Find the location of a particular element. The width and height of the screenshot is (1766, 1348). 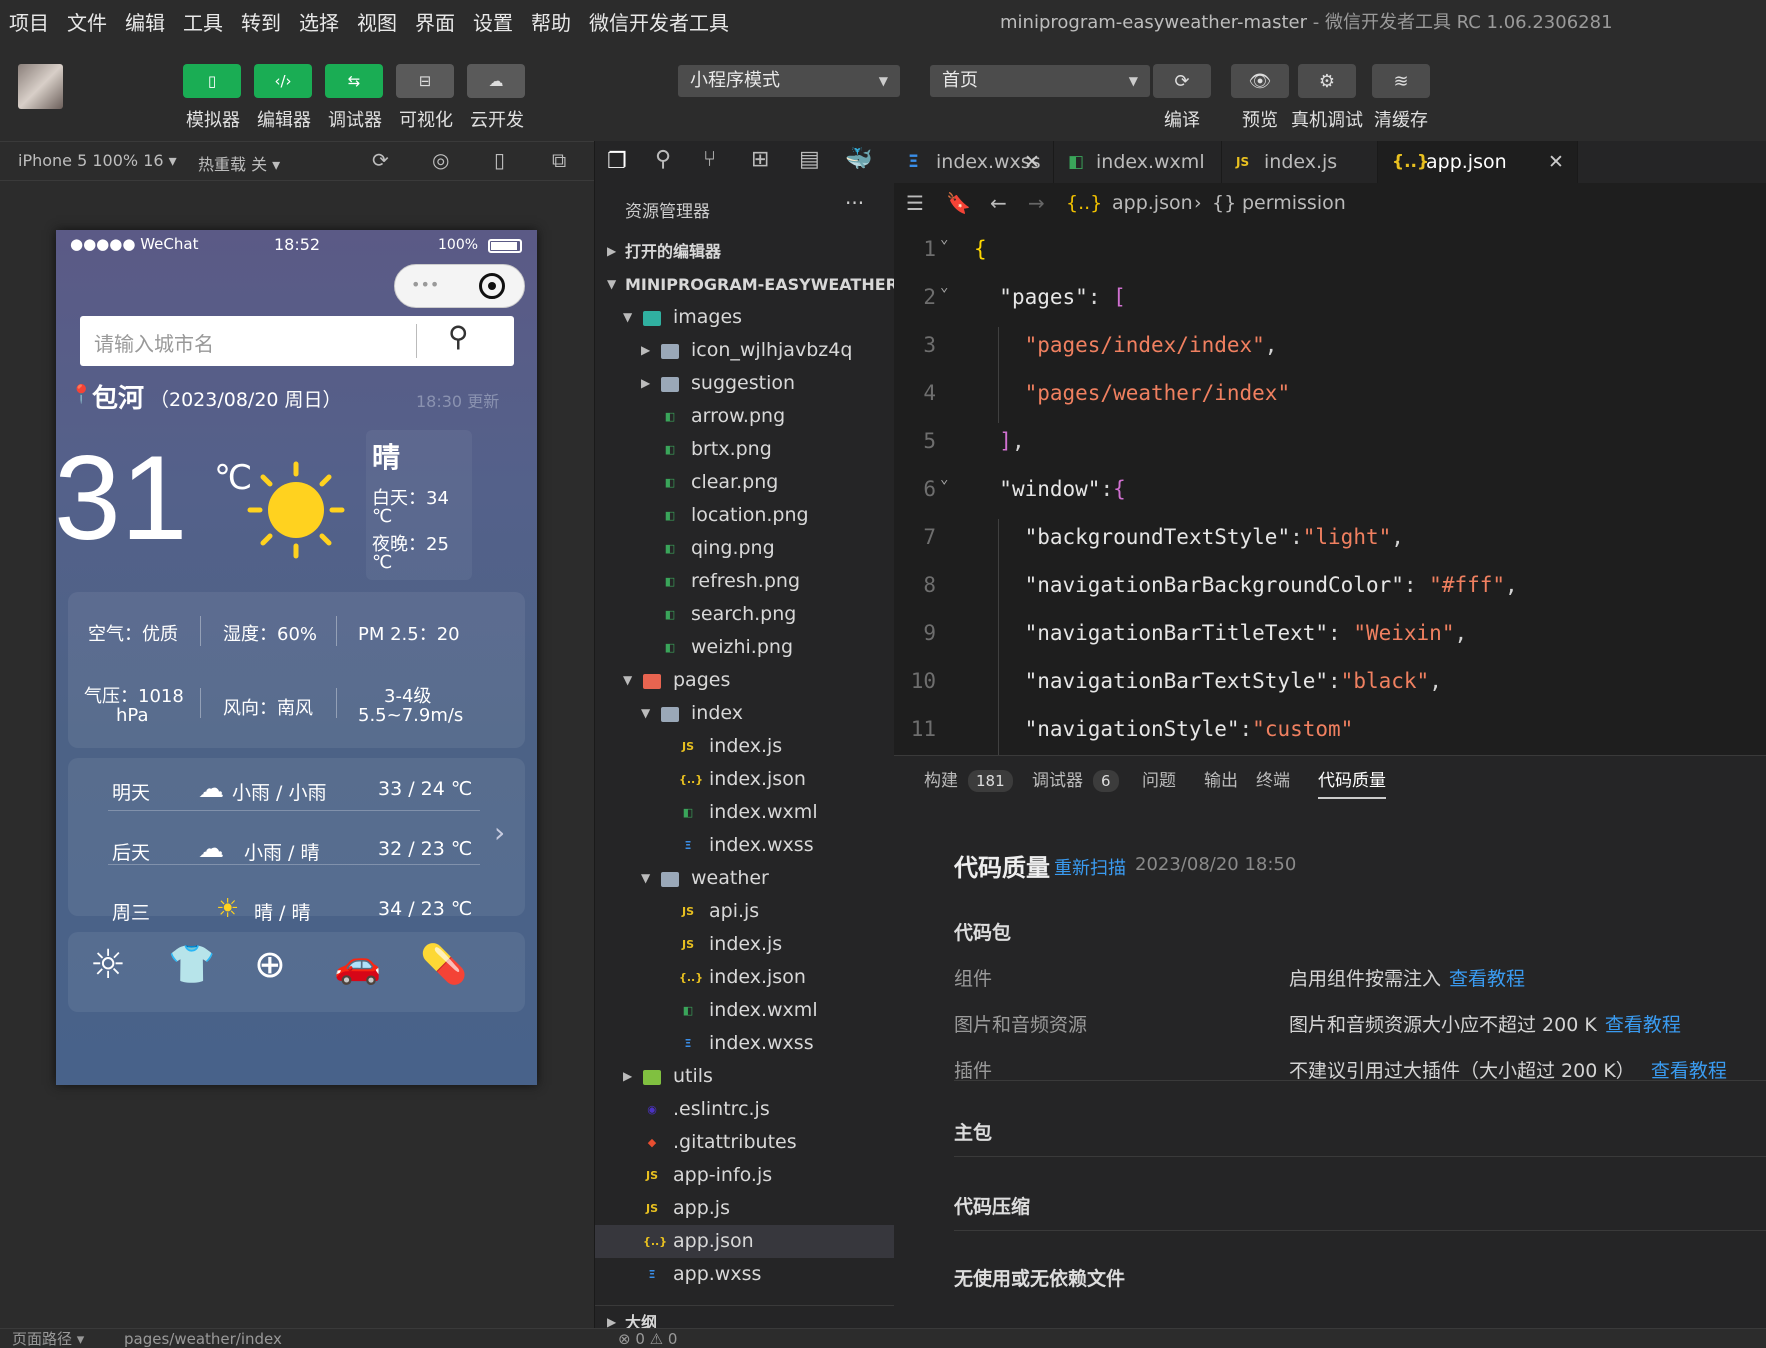

file-item: ◧ arrow.png is located at coordinates (745, 416).